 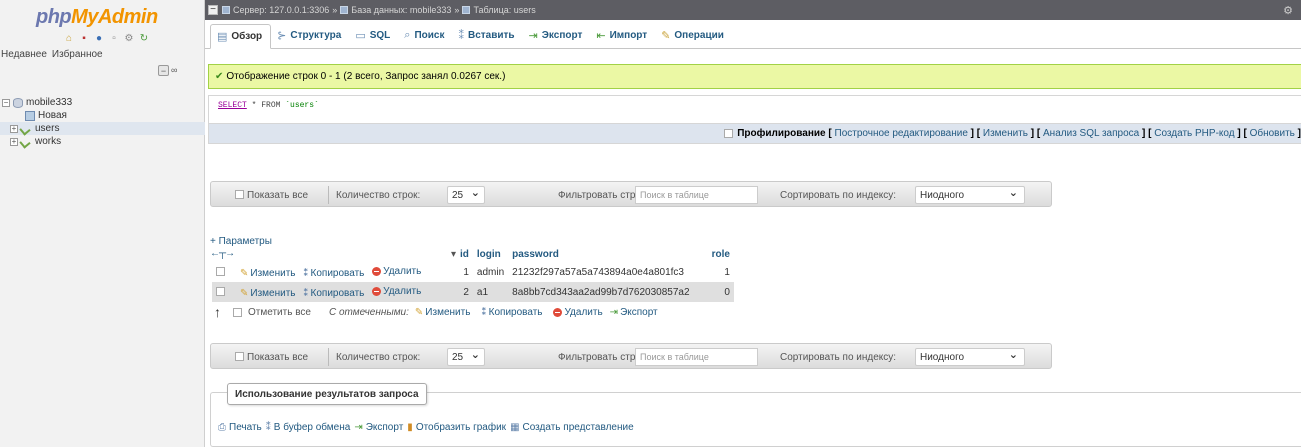 I want to click on table-name: users, so click(x=47, y=128).